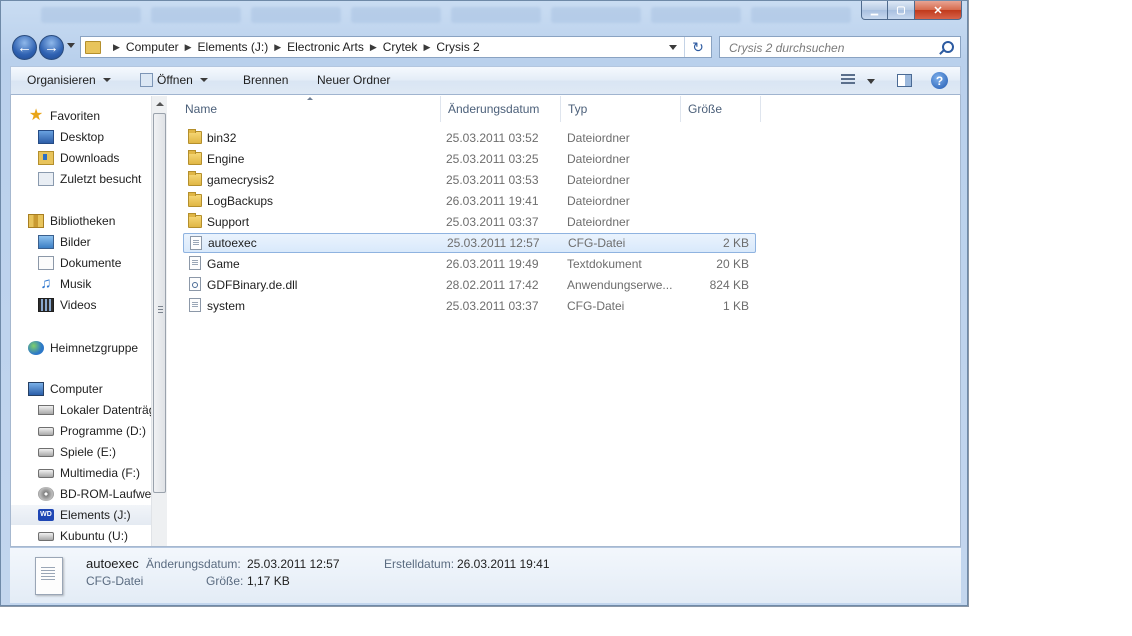 The width and height of the screenshot is (1132, 636). What do you see at coordinates (948, 47) in the screenshot?
I see `search-icon` at bounding box center [948, 47].